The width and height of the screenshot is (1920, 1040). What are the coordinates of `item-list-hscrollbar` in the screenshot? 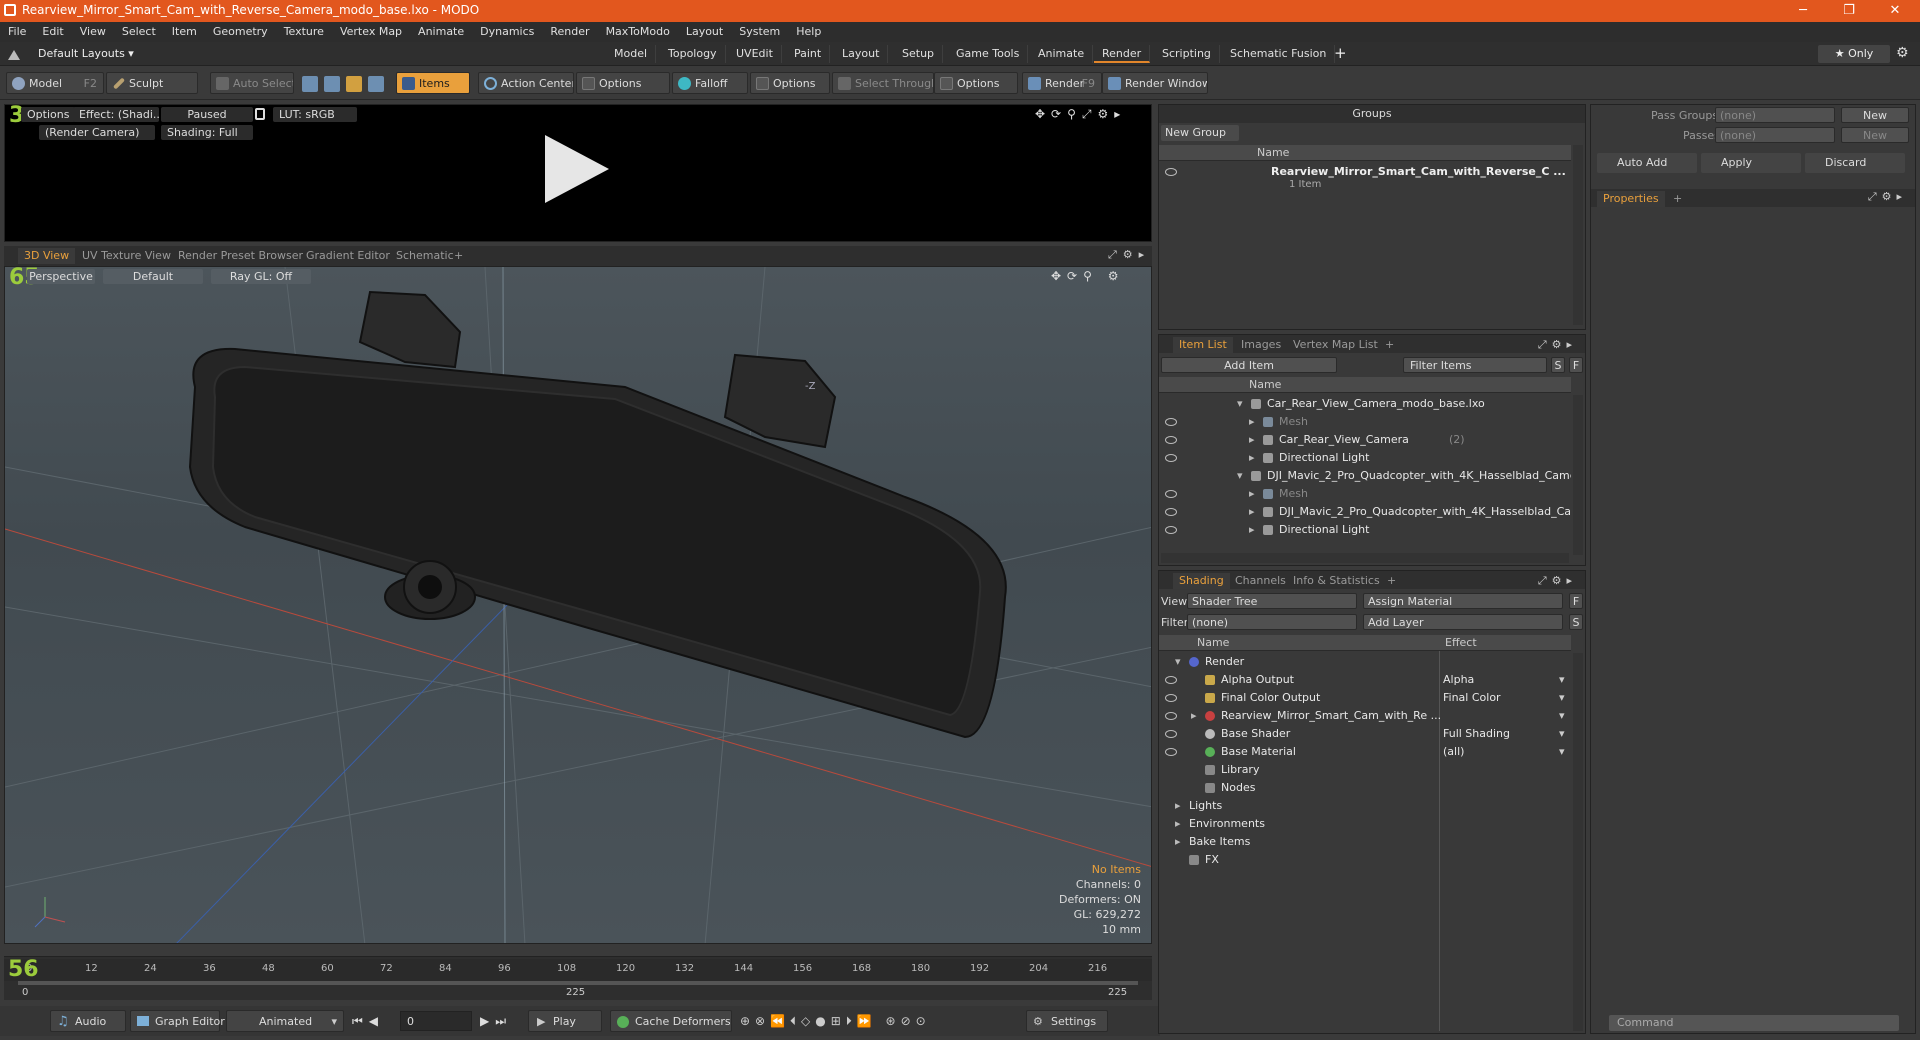 It's located at (1365, 558).